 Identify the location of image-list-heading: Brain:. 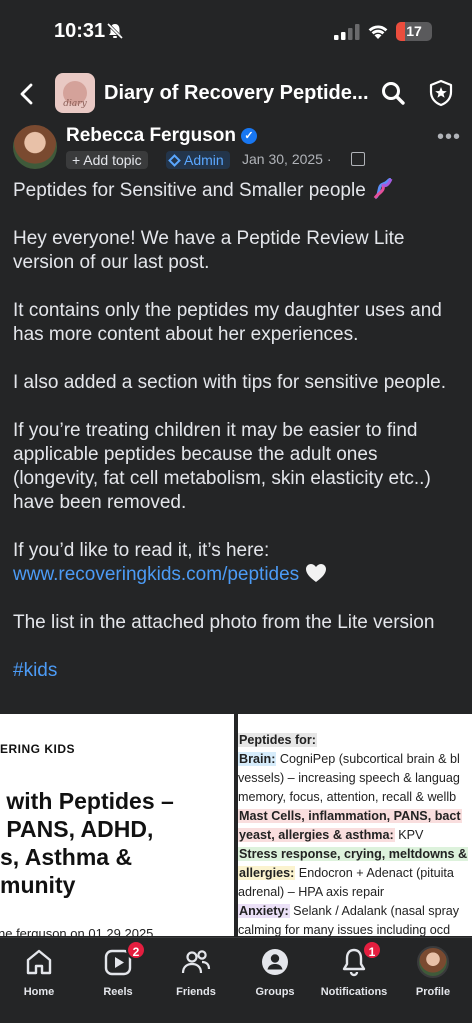
(257, 759).